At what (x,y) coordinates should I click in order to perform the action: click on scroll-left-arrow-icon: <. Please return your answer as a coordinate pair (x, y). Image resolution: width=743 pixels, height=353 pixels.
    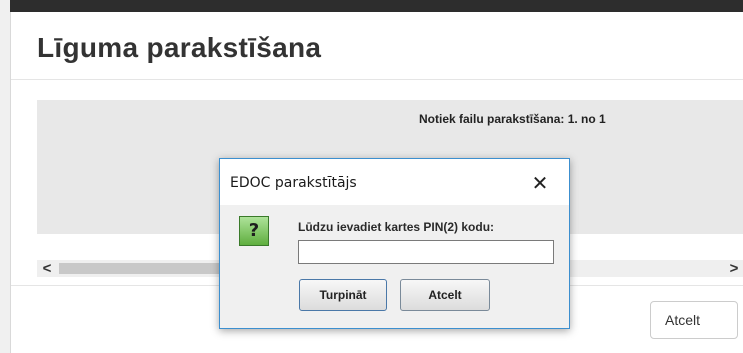
    Looking at the image, I should click on (47, 268).